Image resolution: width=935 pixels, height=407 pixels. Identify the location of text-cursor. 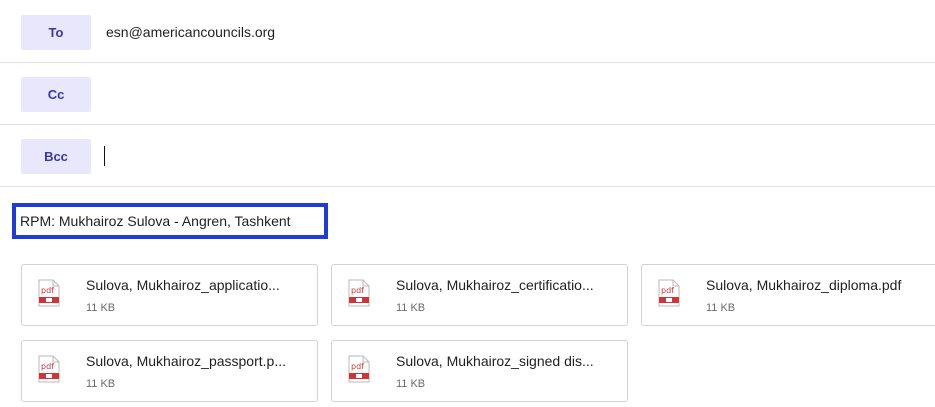
(104, 156).